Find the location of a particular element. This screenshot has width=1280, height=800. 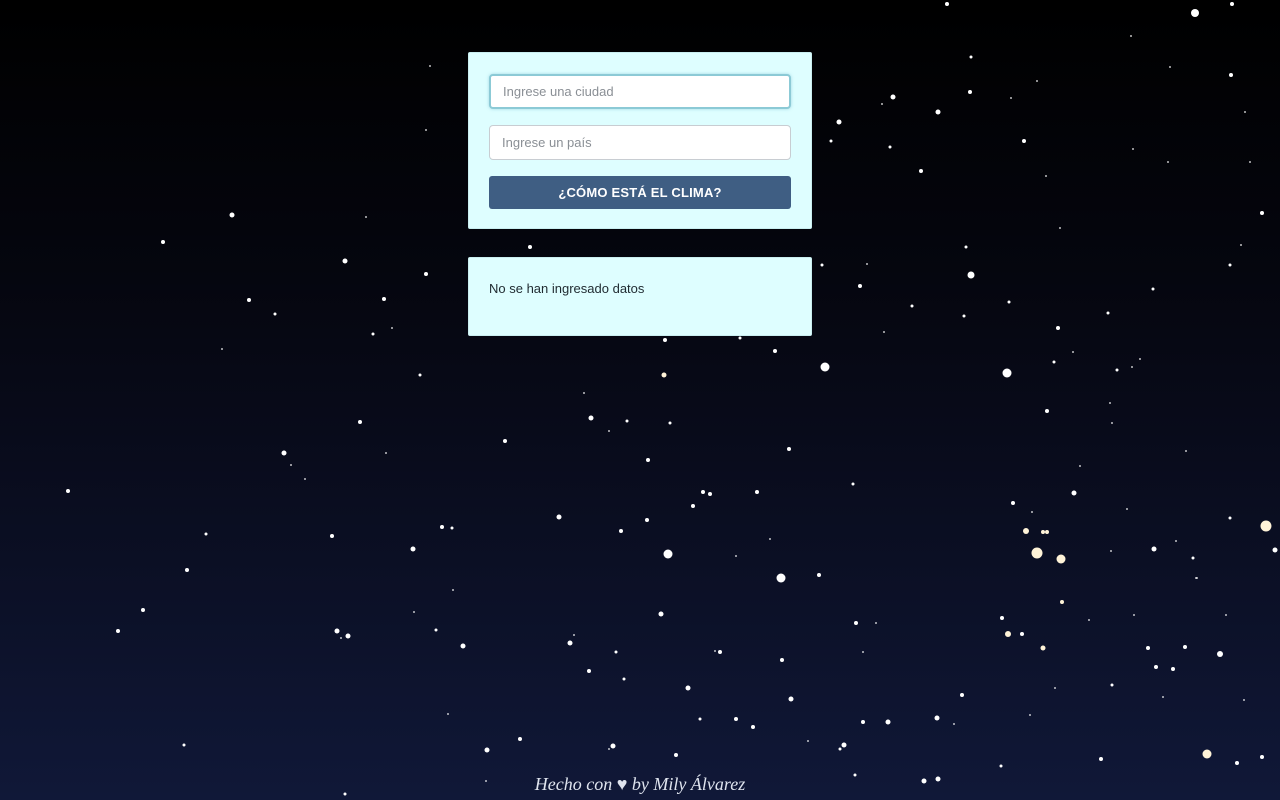

check-weather-button: ¿CÓMO ESTÁ EL CLIMA? is located at coordinates (640, 192).